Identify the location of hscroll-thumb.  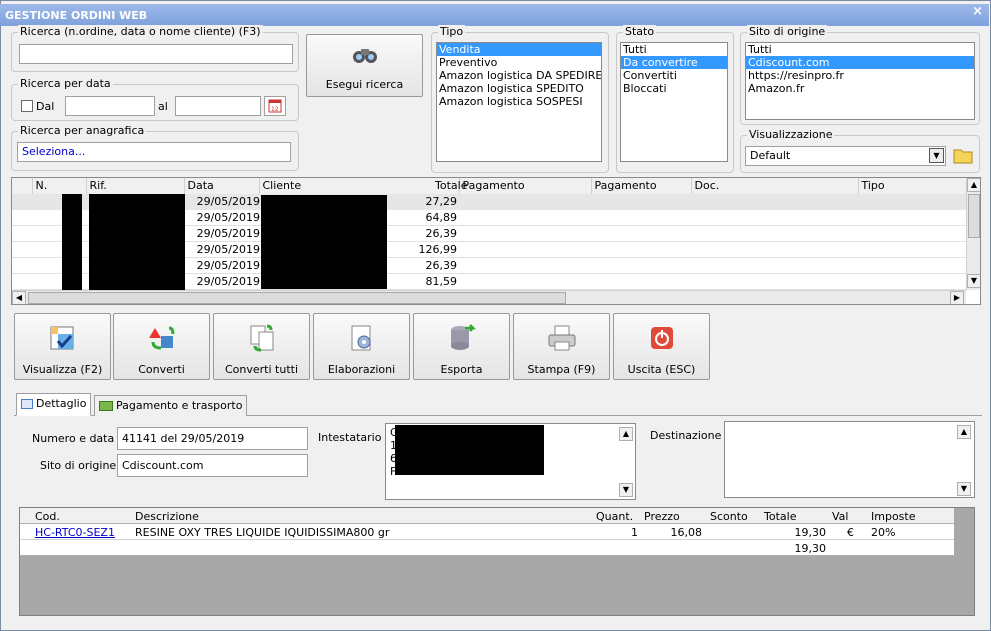
(297, 298).